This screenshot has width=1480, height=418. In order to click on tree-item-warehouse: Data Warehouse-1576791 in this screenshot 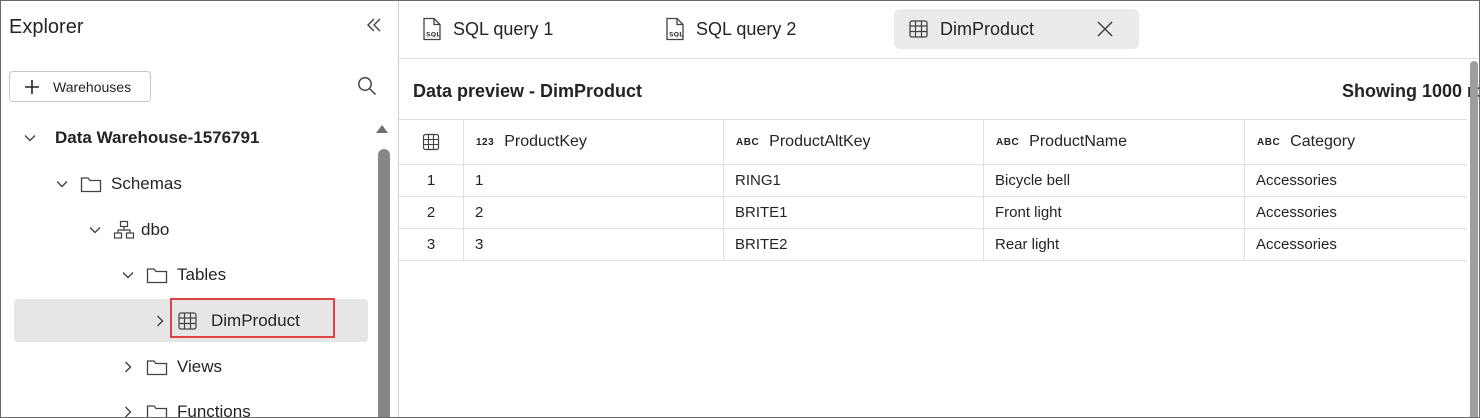, I will do `click(141, 138)`.